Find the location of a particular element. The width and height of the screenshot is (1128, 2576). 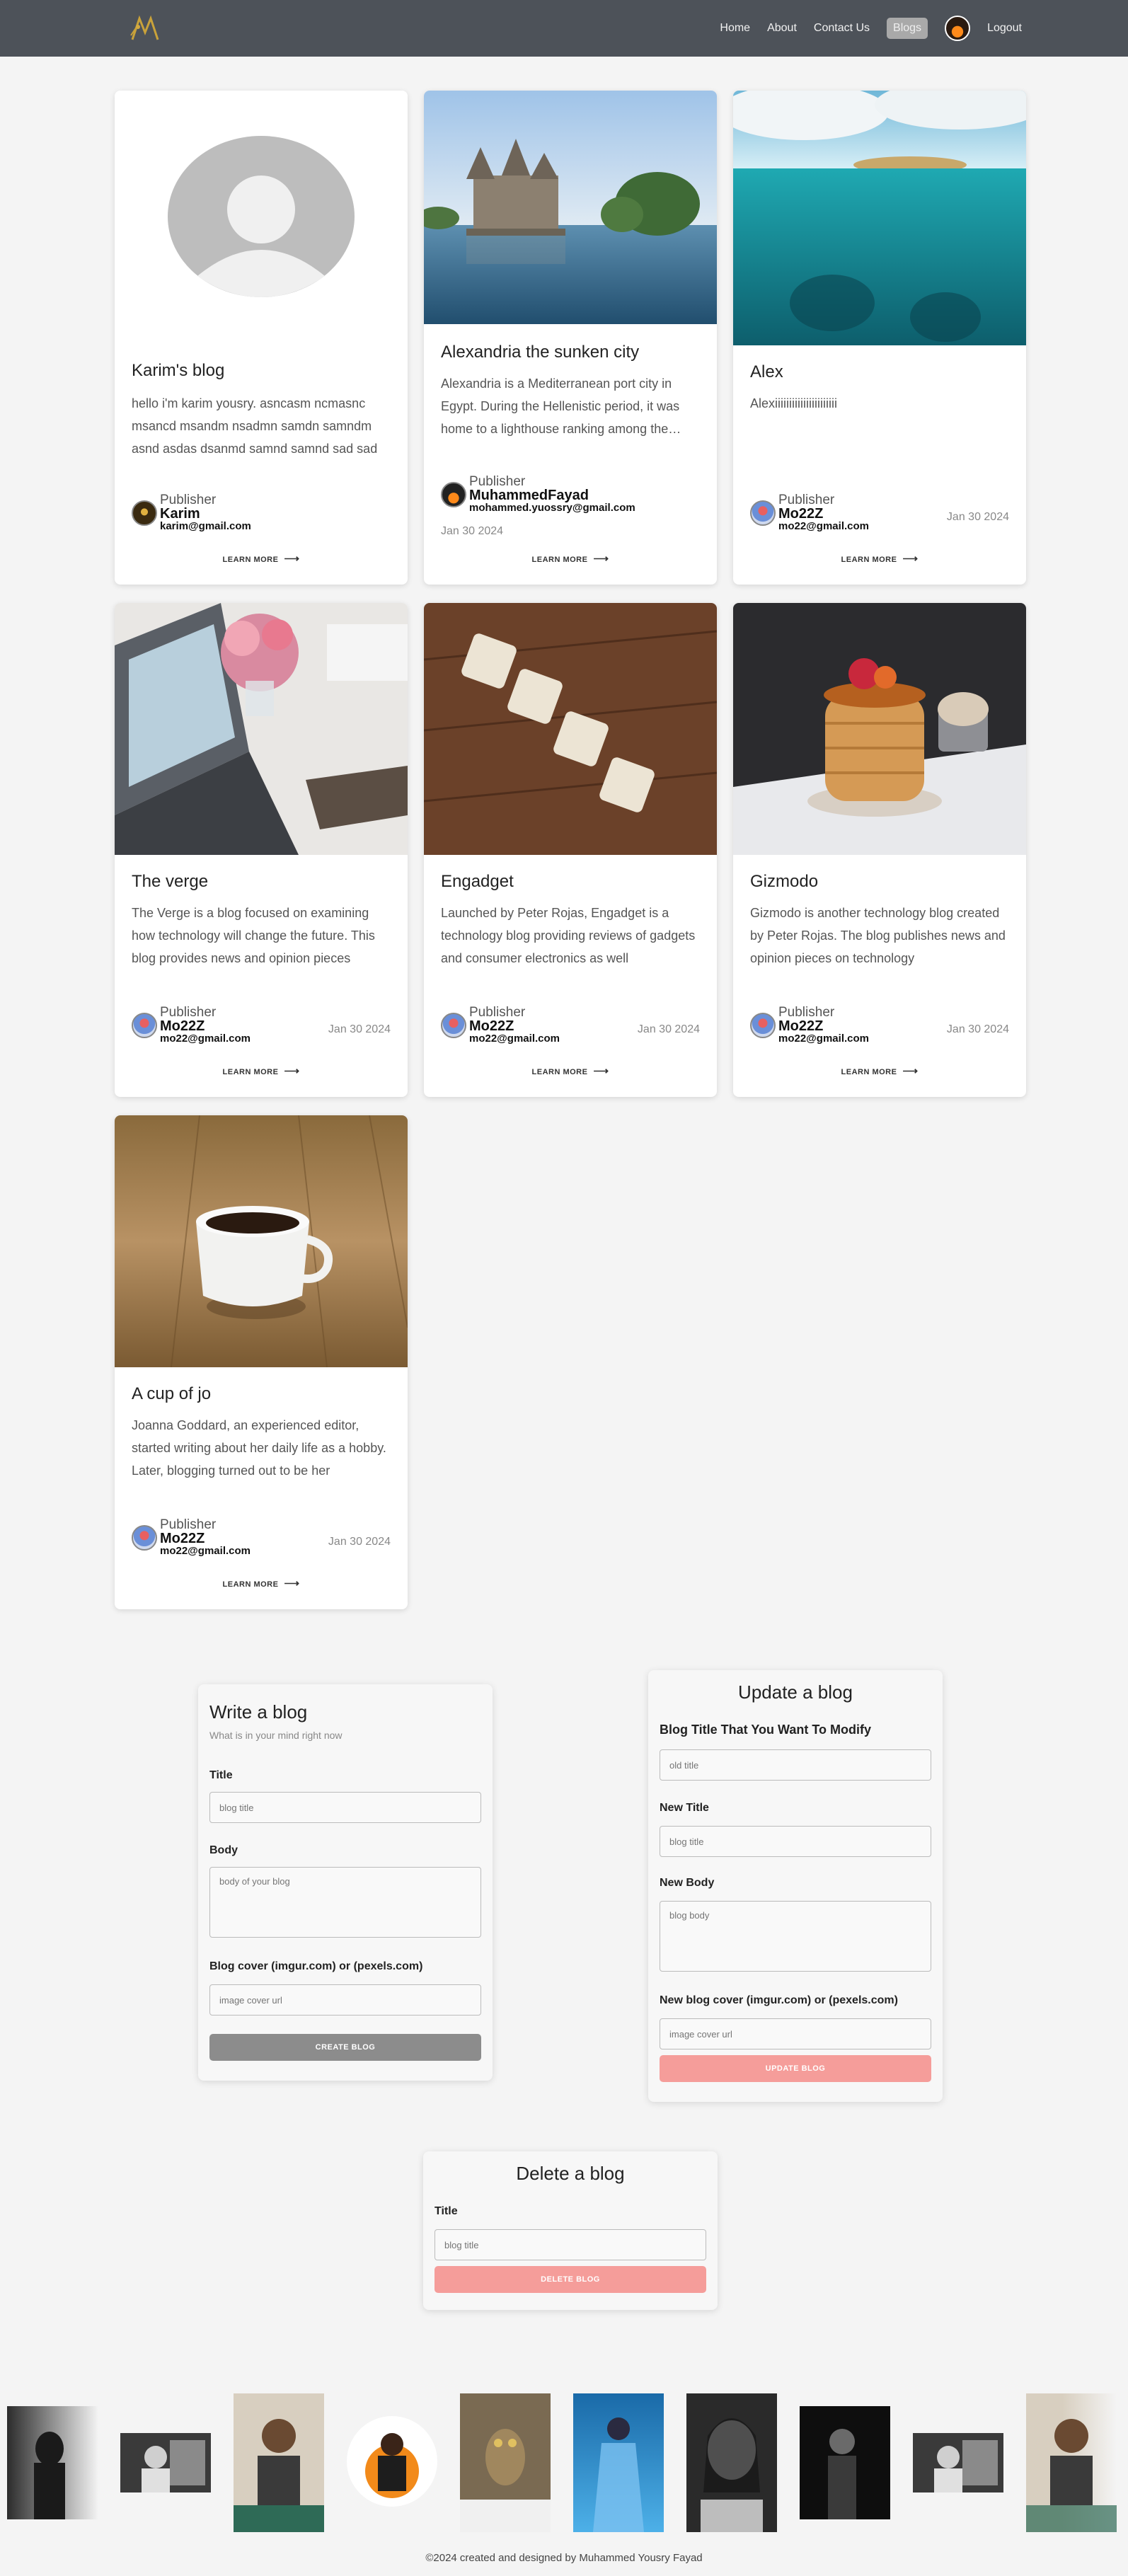

body-label: Body is located at coordinates (223, 1850).